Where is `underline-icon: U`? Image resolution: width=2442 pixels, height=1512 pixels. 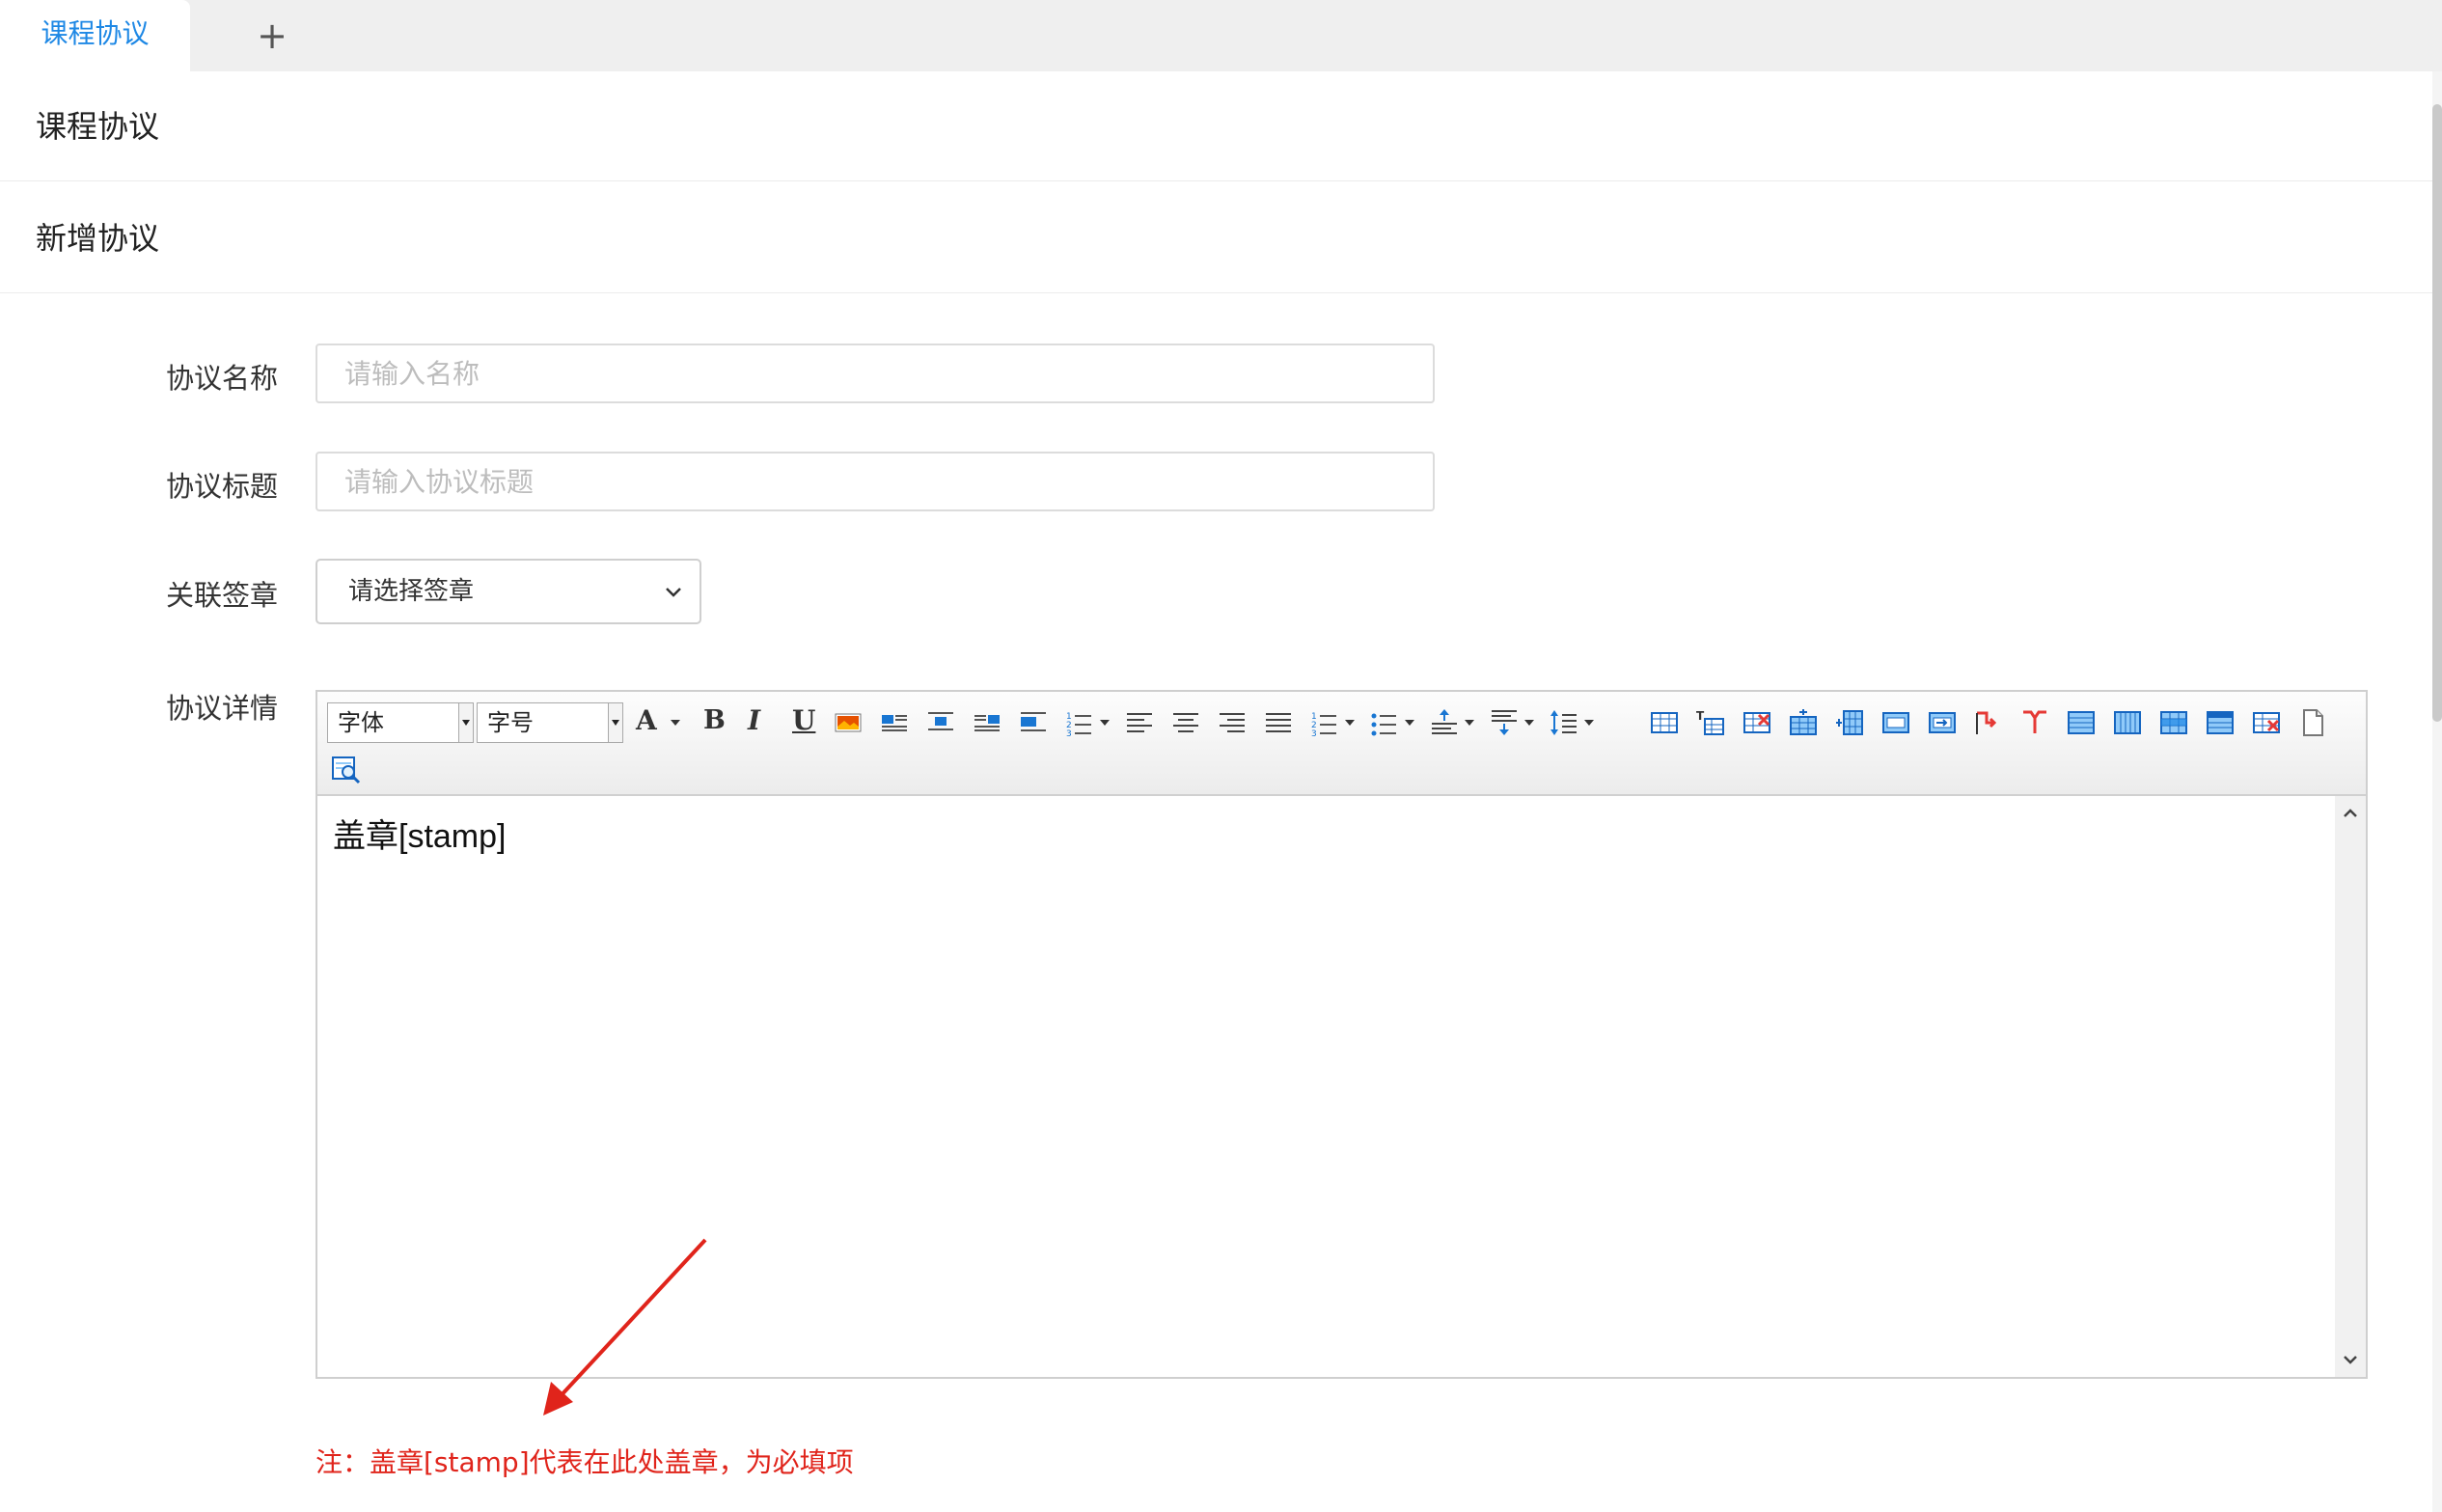
underline-icon: U is located at coordinates (803, 720).